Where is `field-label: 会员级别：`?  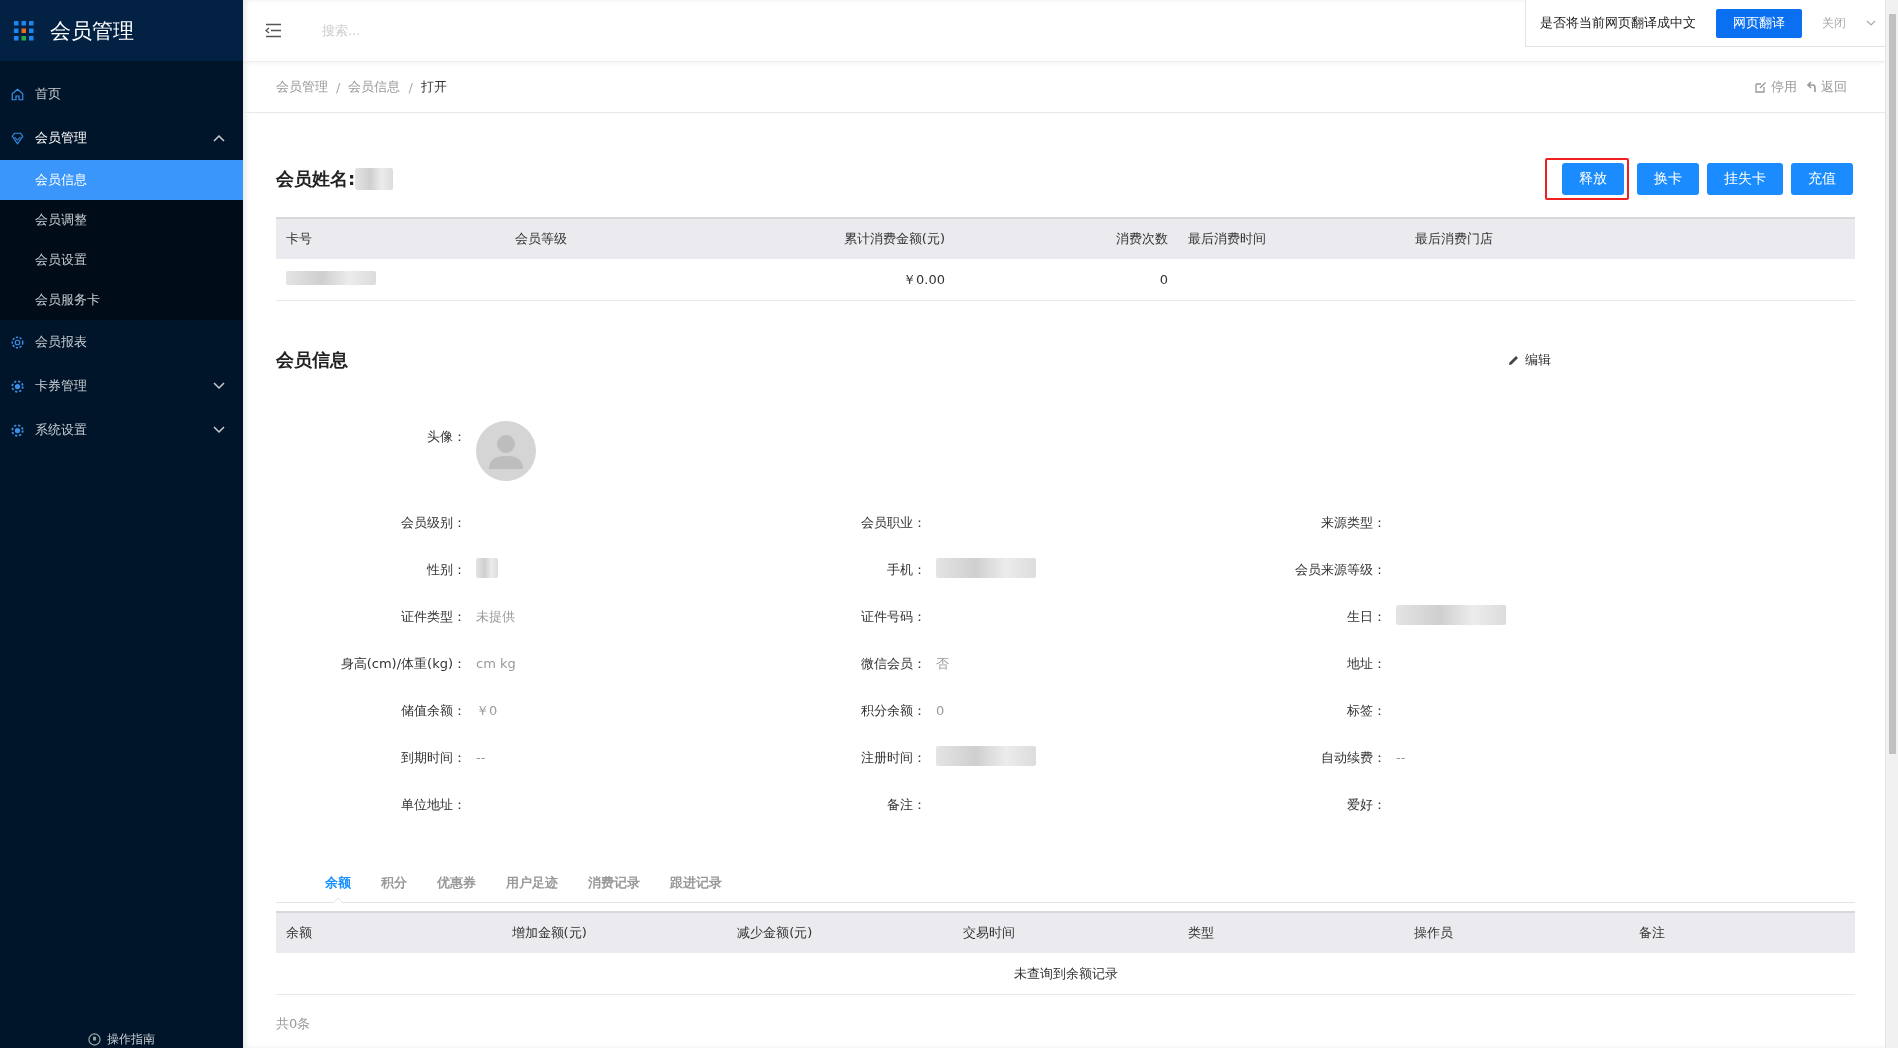 field-label: 会员级别： is located at coordinates (433, 522).